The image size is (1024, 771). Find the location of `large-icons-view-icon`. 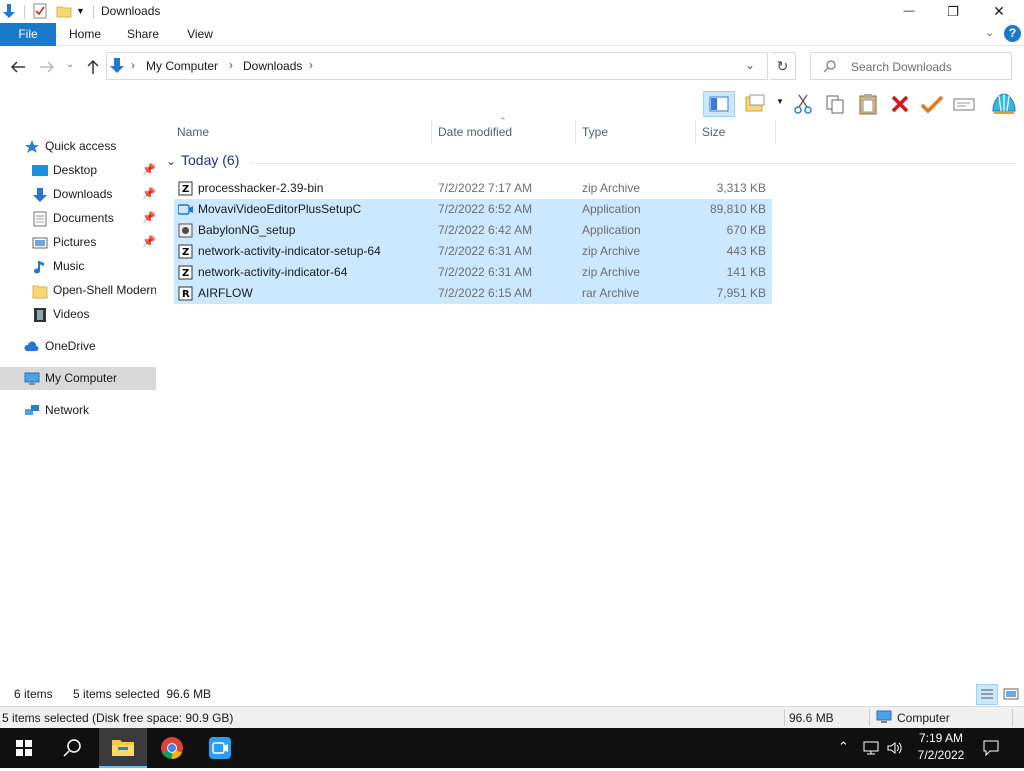

large-icons-view-icon is located at coordinates (1011, 694).